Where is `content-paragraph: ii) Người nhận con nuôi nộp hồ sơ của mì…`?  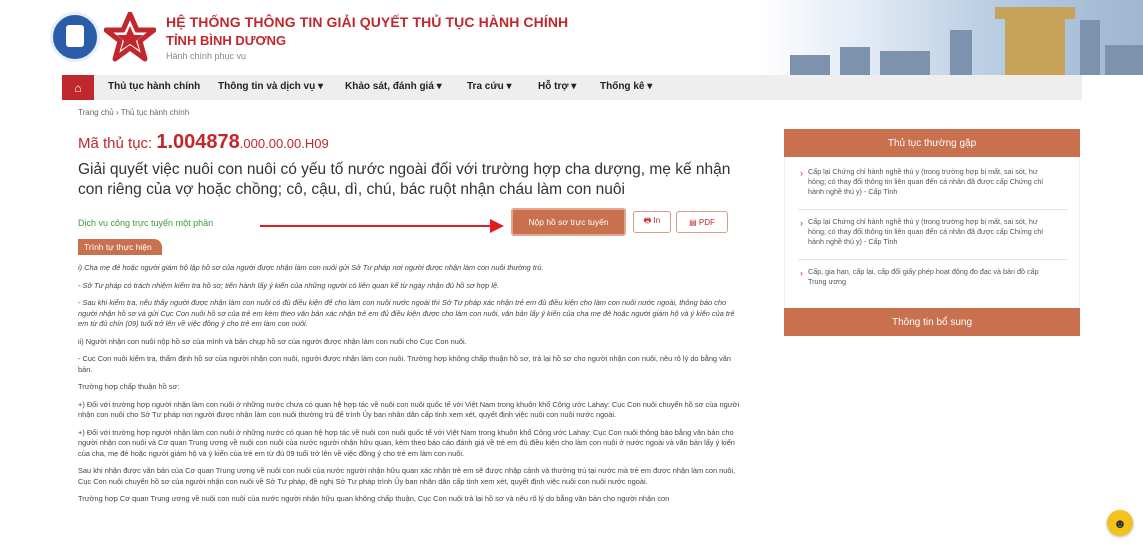 content-paragraph: ii) Người nhận con nuôi nộp hồ sơ của mì… is located at coordinates (272, 341).